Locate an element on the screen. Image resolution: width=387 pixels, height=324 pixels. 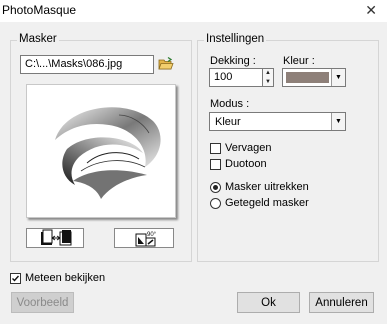
masker-uitrekken-label: Masker uitrekken is located at coordinates (267, 187).